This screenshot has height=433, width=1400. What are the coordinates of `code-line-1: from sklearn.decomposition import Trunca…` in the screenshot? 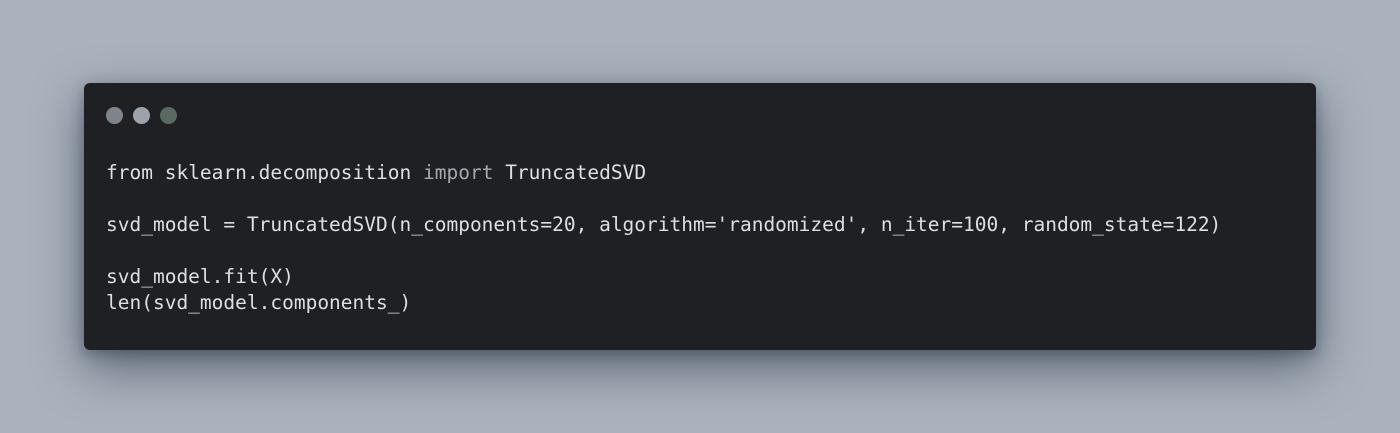 It's located at (663, 173).